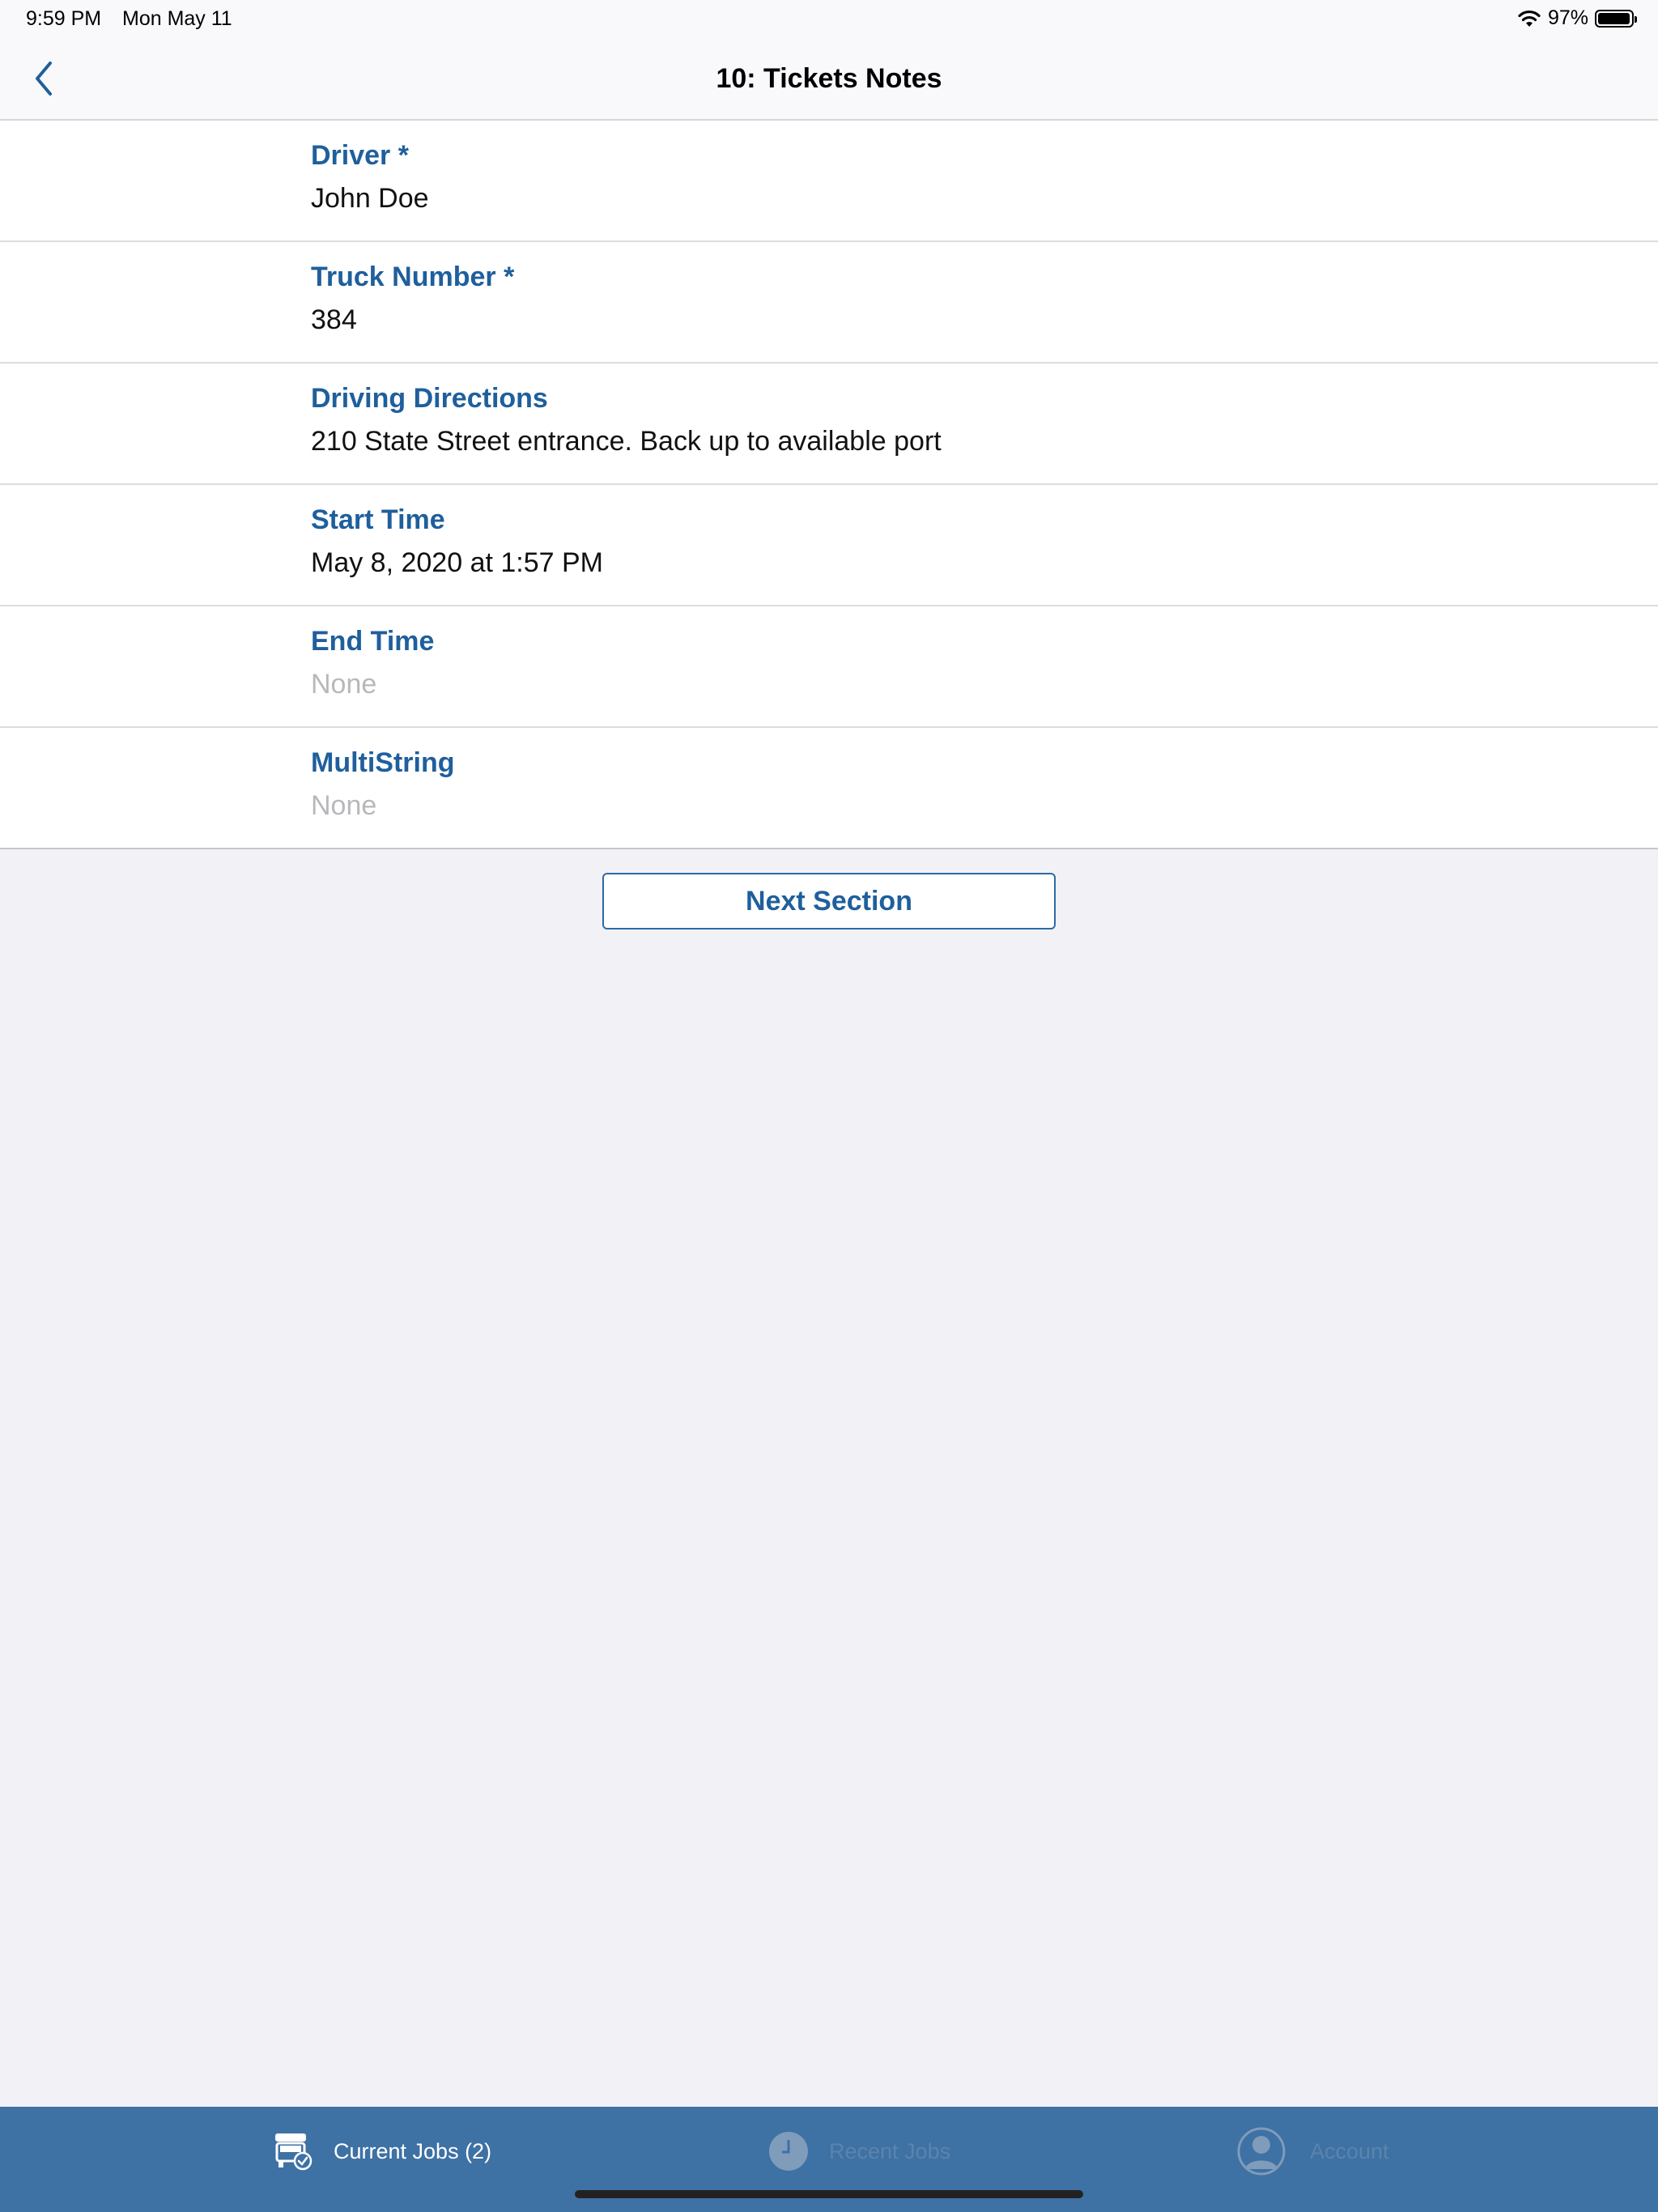 Image resolution: width=1658 pixels, height=2212 pixels. I want to click on status-indicators: 97%, so click(1577, 18).